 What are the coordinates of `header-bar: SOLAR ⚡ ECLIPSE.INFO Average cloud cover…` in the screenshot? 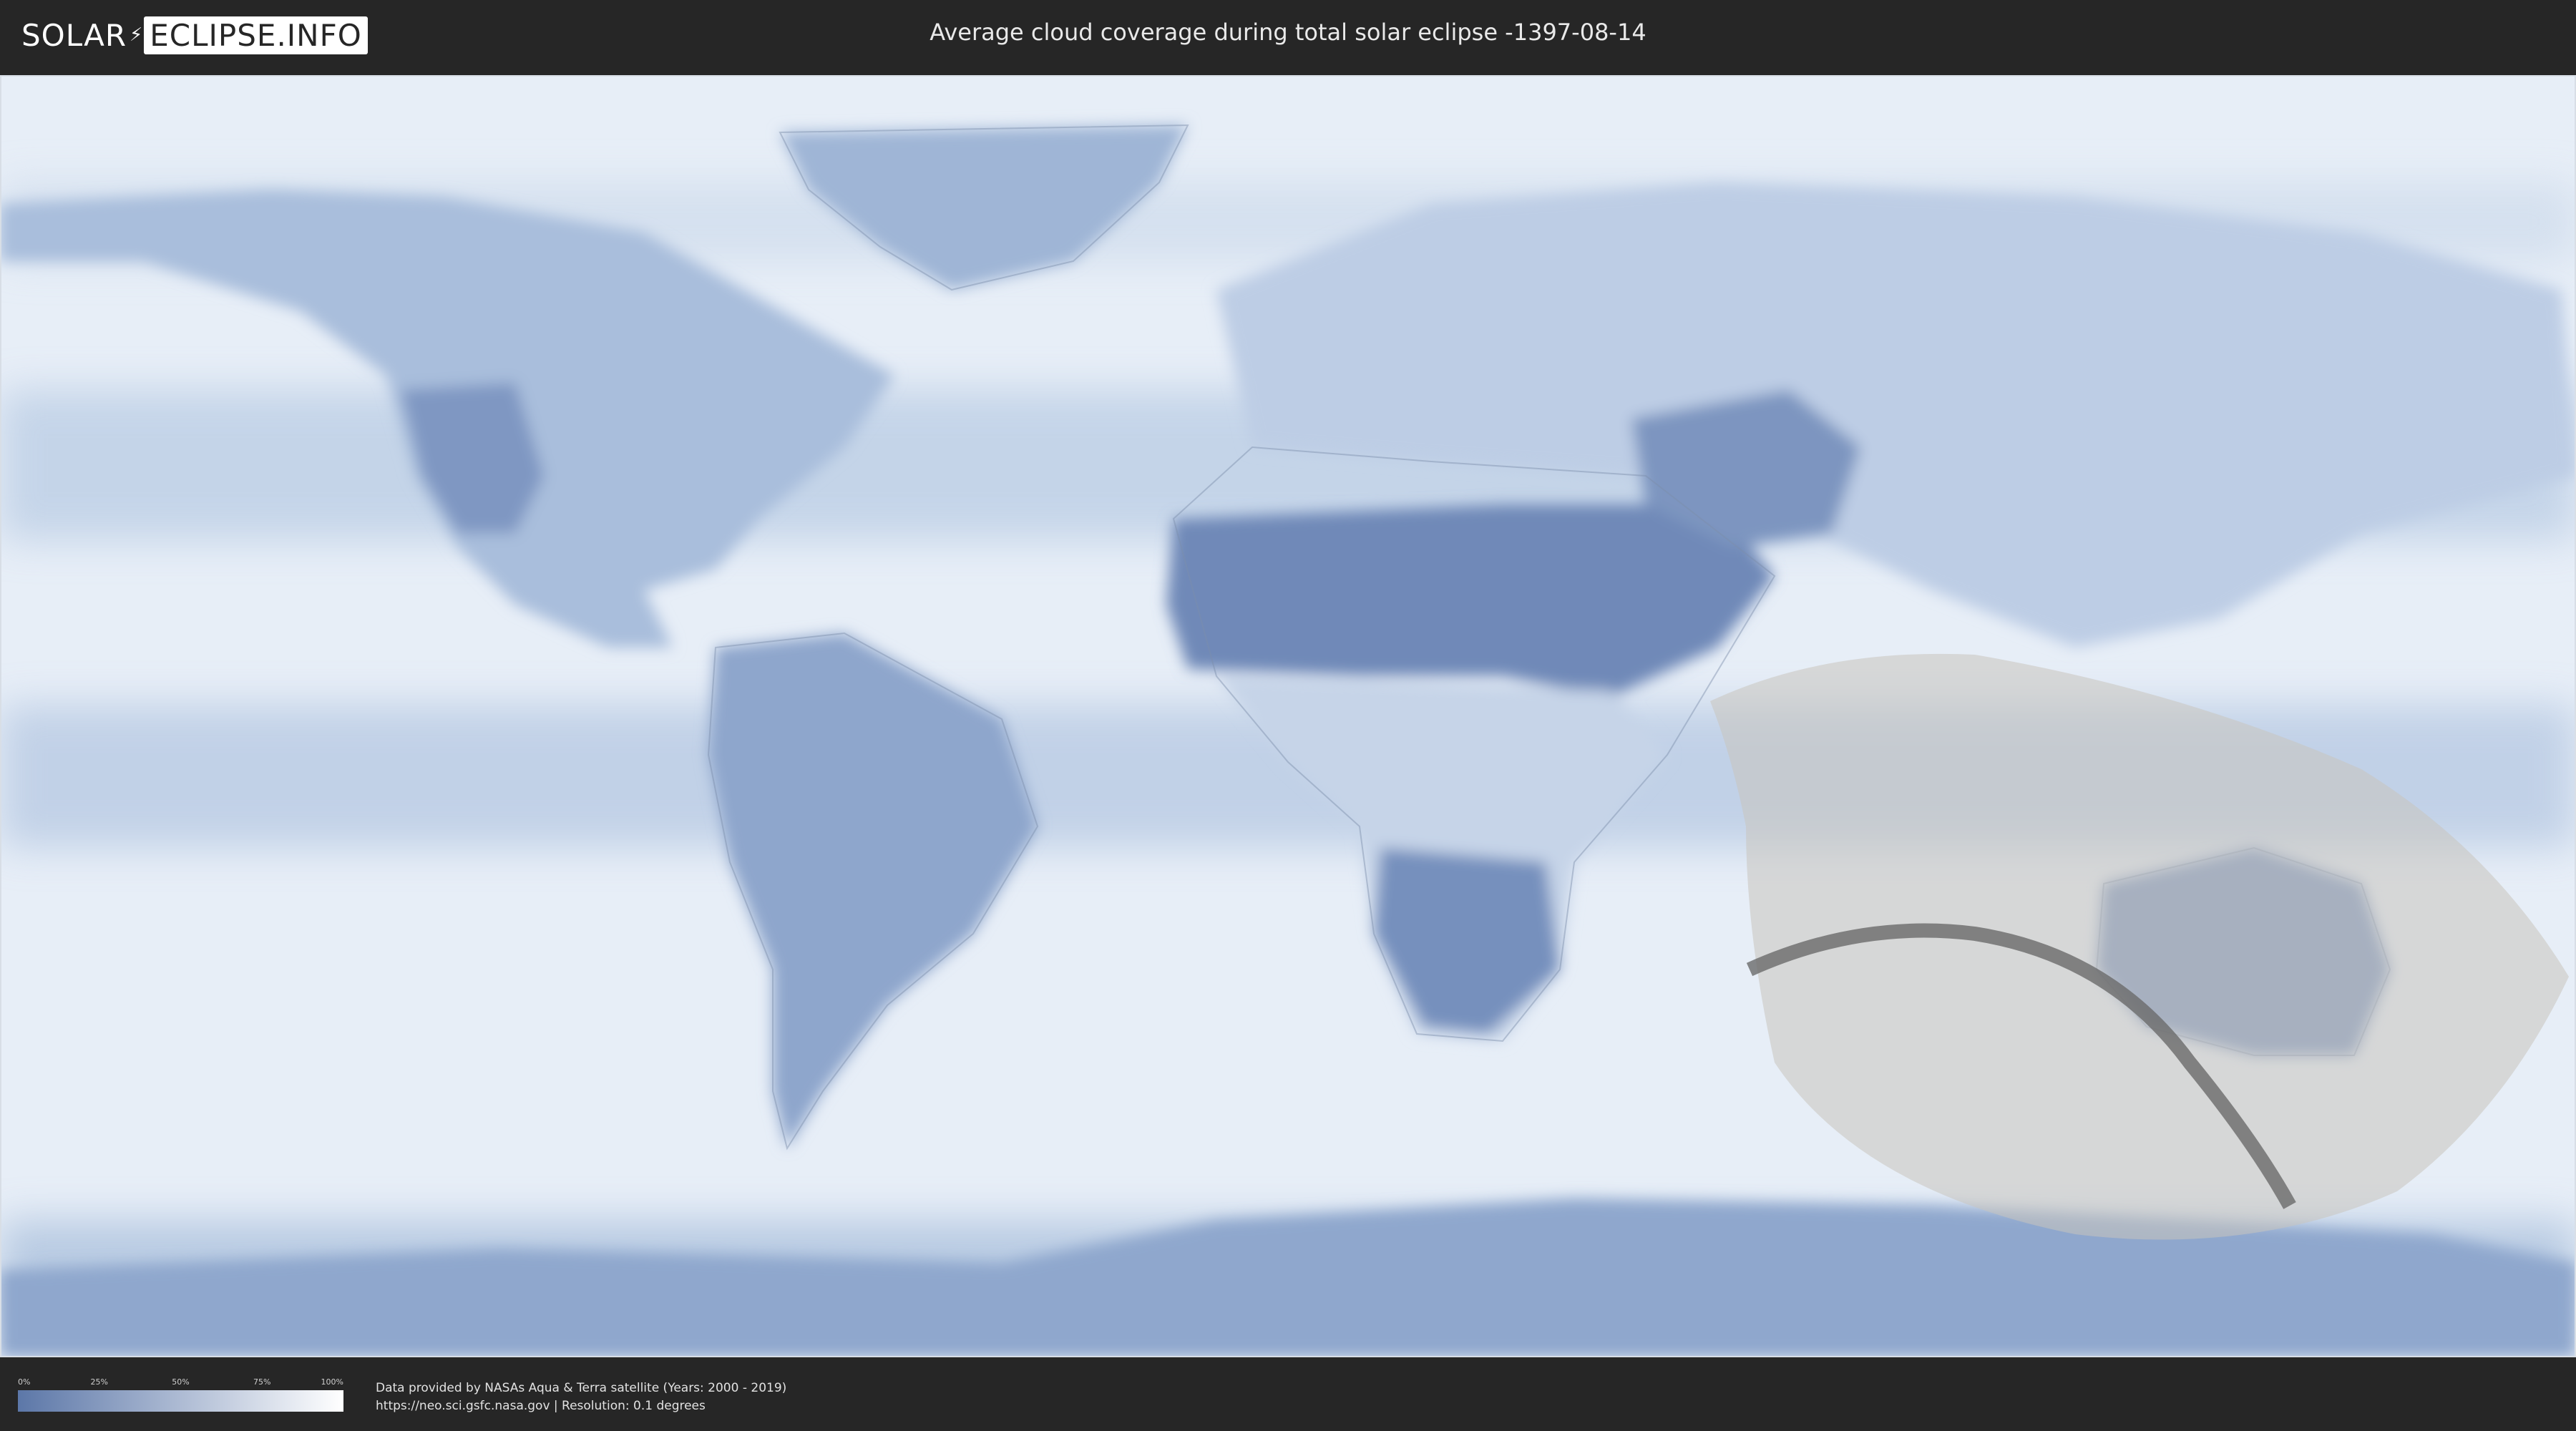 It's located at (1288, 36).